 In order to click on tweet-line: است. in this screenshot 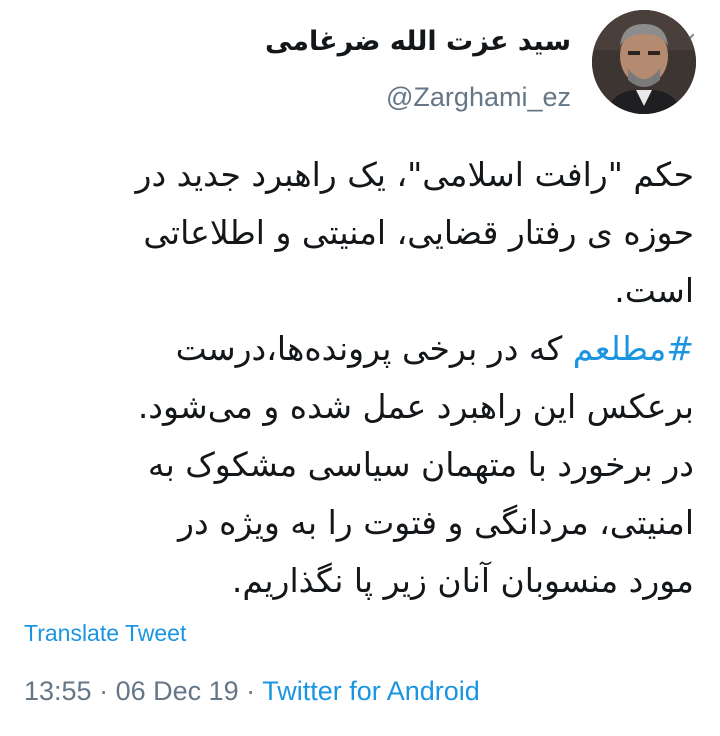, I will do `click(654, 290)`.